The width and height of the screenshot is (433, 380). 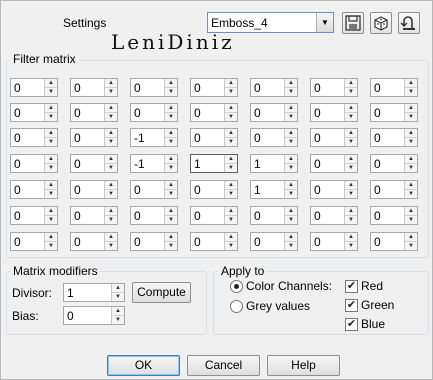 What do you see at coordinates (223, 365) in the screenshot?
I see `cancel-button: Cancel` at bounding box center [223, 365].